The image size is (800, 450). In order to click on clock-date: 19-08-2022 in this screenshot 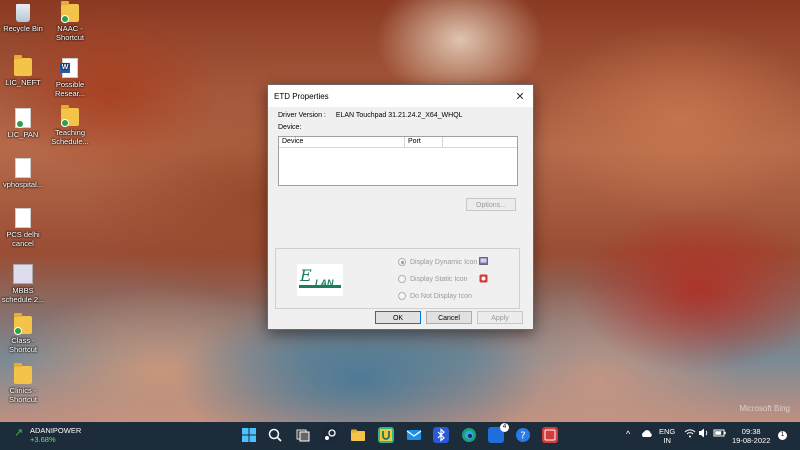, I will do `click(751, 440)`.